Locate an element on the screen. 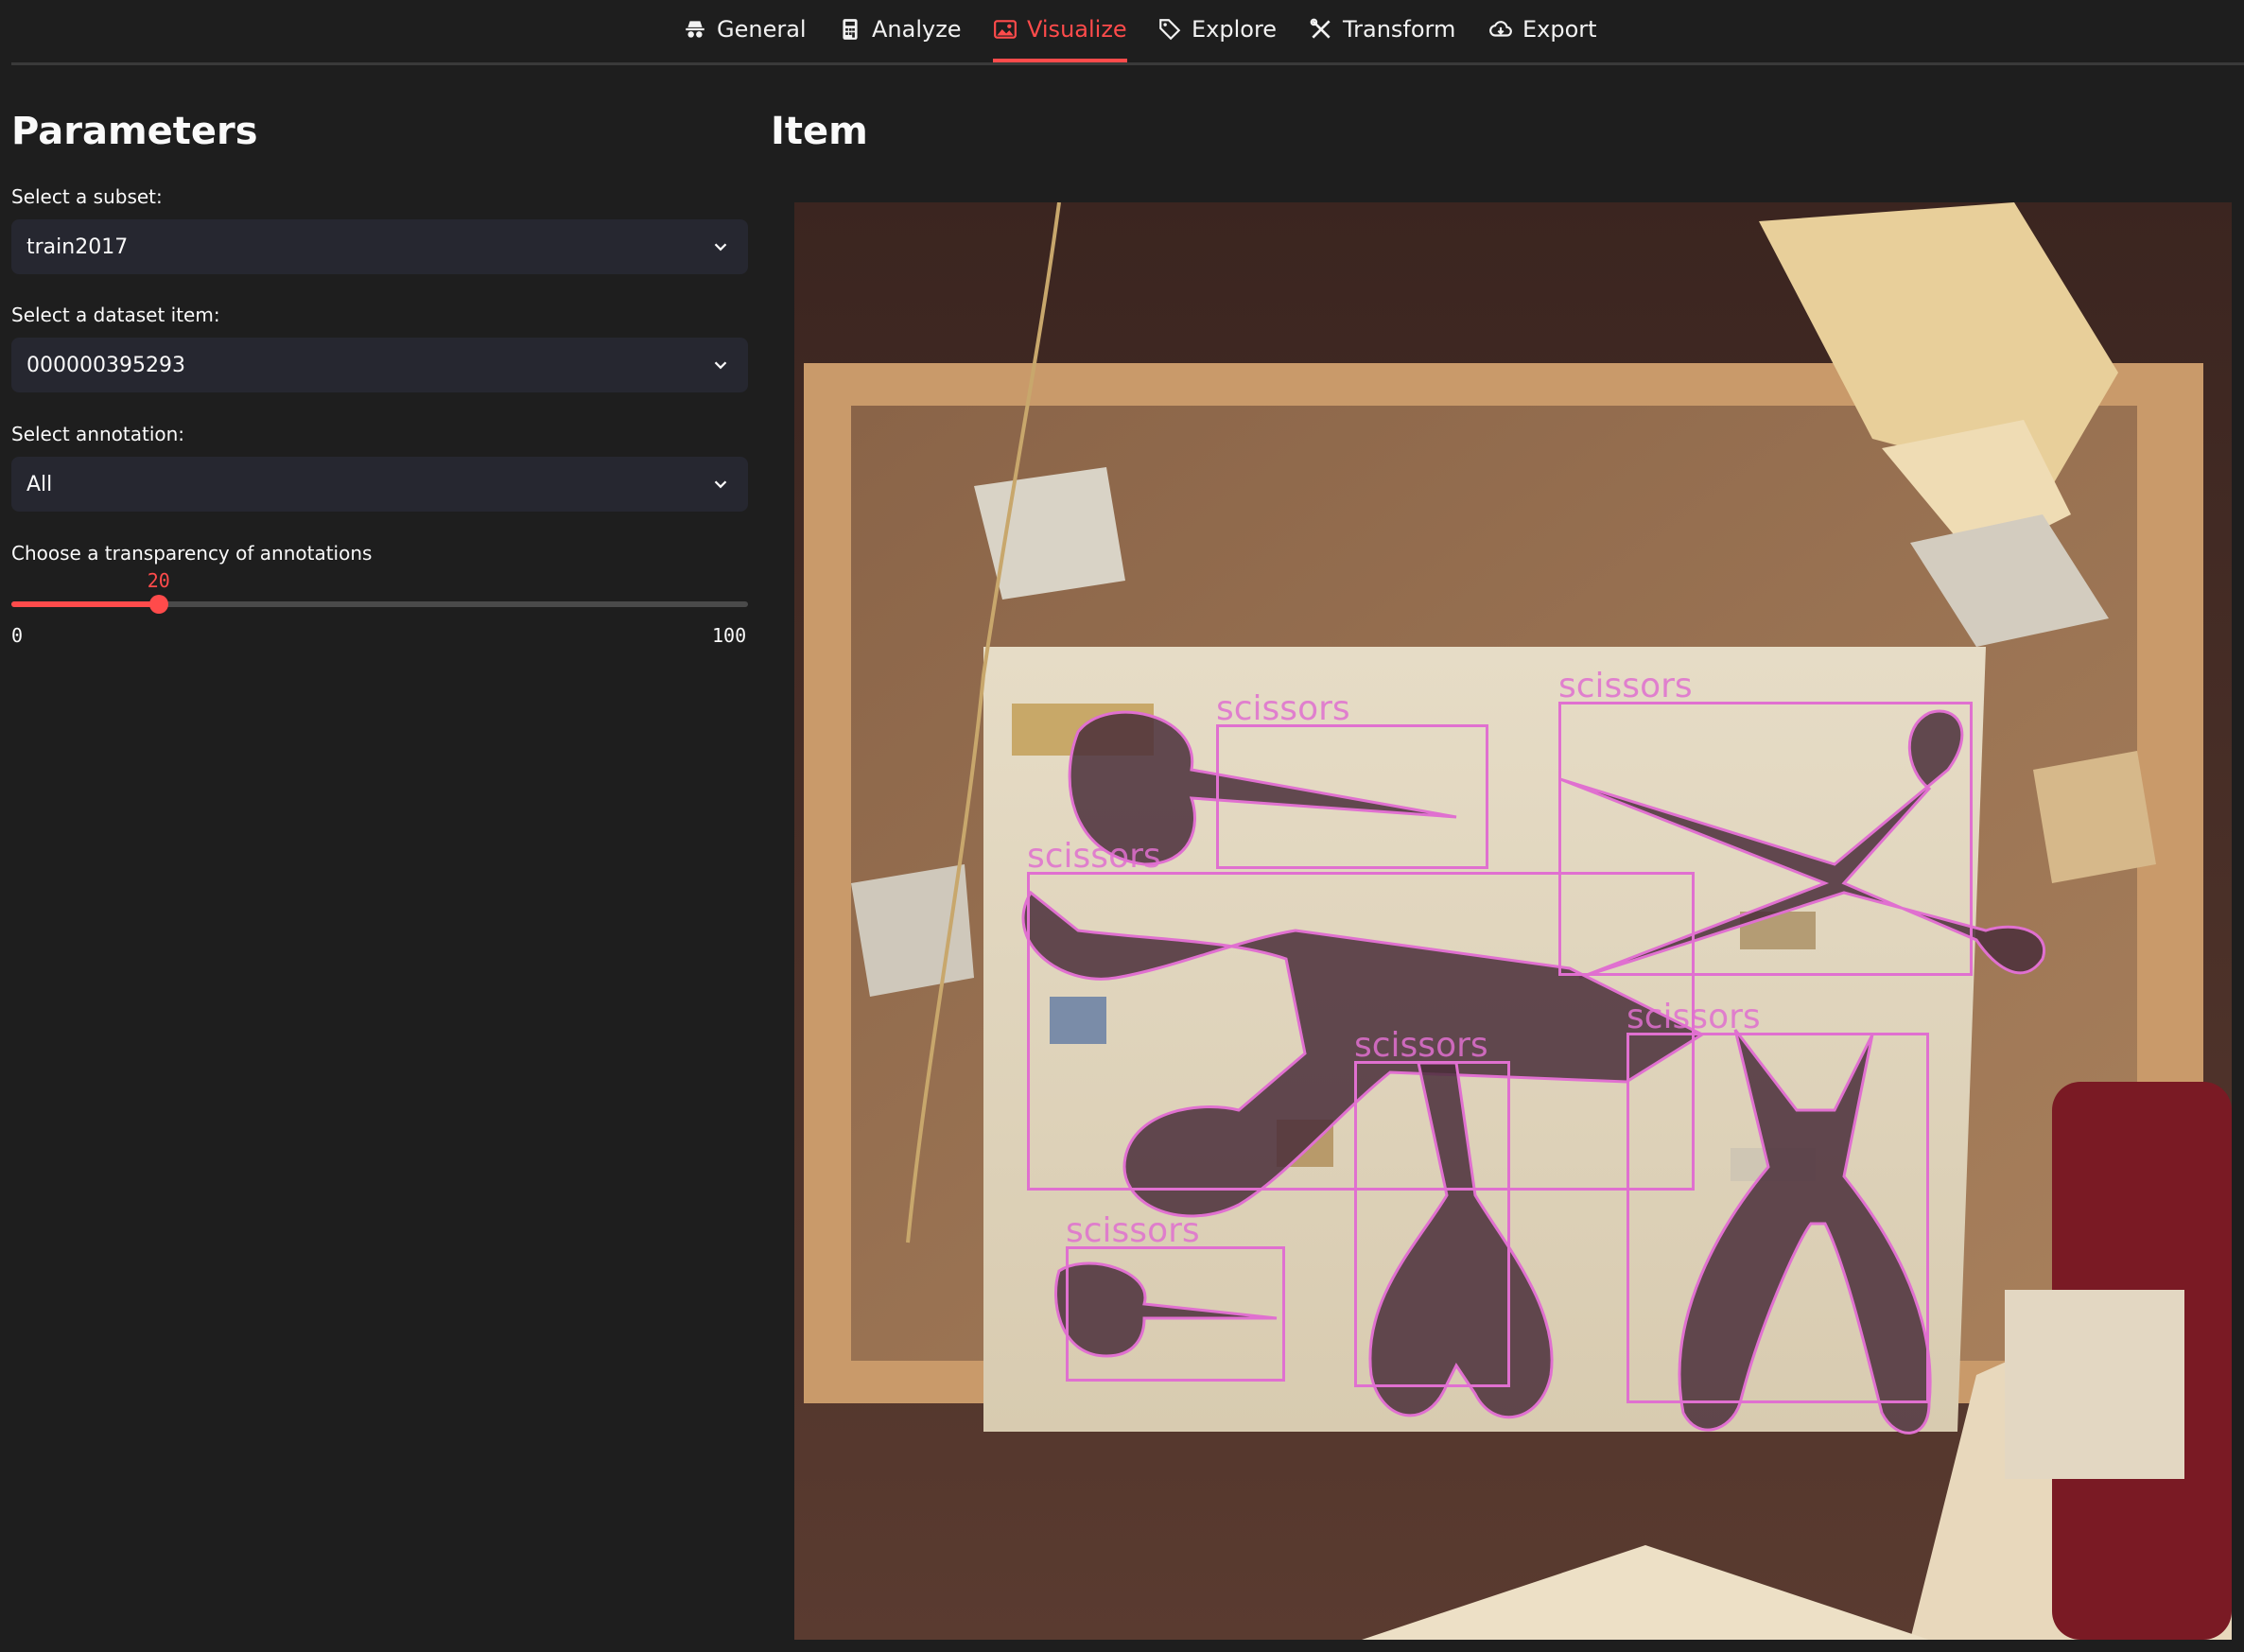 This screenshot has height=1652, width=2244. slider-max-label: 100 is located at coordinates (729, 635).